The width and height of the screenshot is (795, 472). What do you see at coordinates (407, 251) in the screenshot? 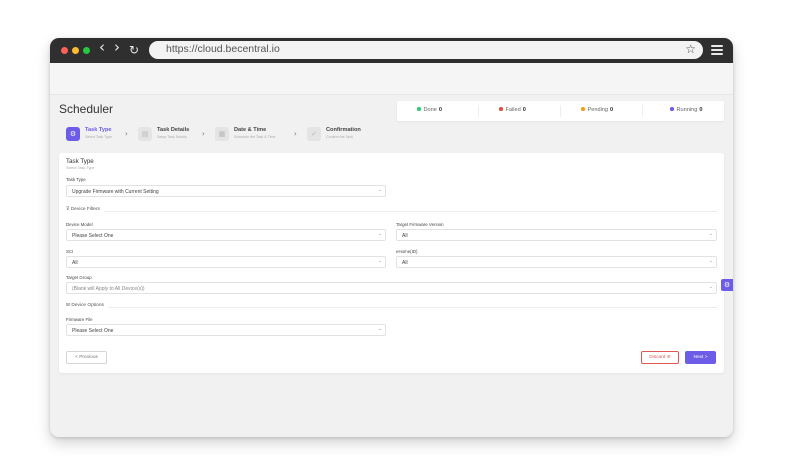
I see `ehome-label: eHome(ID)` at bounding box center [407, 251].